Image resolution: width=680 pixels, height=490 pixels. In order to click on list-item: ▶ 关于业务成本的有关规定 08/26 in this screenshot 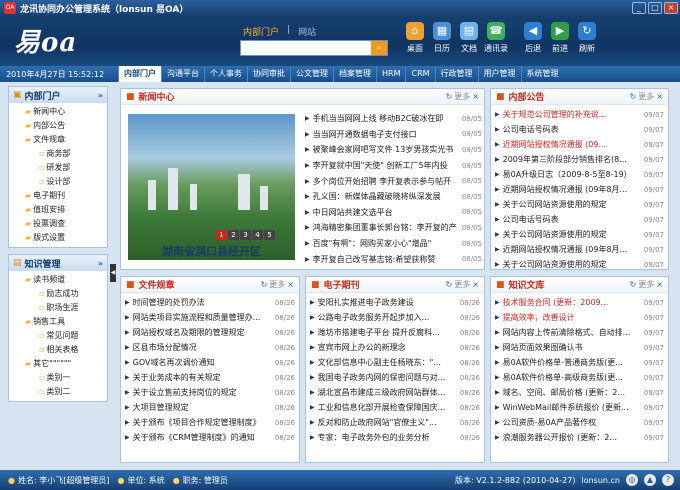, I will do `click(210, 377)`.